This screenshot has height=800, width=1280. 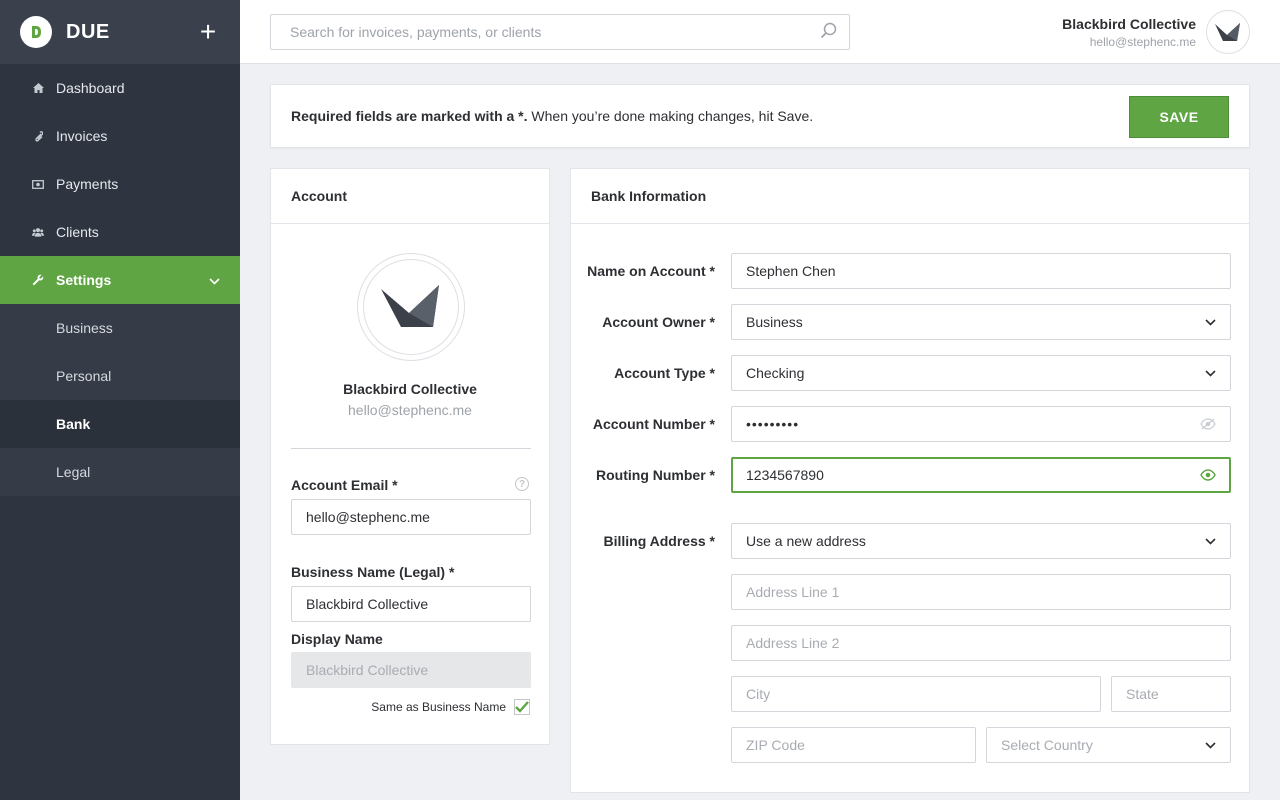 What do you see at coordinates (1179, 117) in the screenshot?
I see `save-button: SAVE` at bounding box center [1179, 117].